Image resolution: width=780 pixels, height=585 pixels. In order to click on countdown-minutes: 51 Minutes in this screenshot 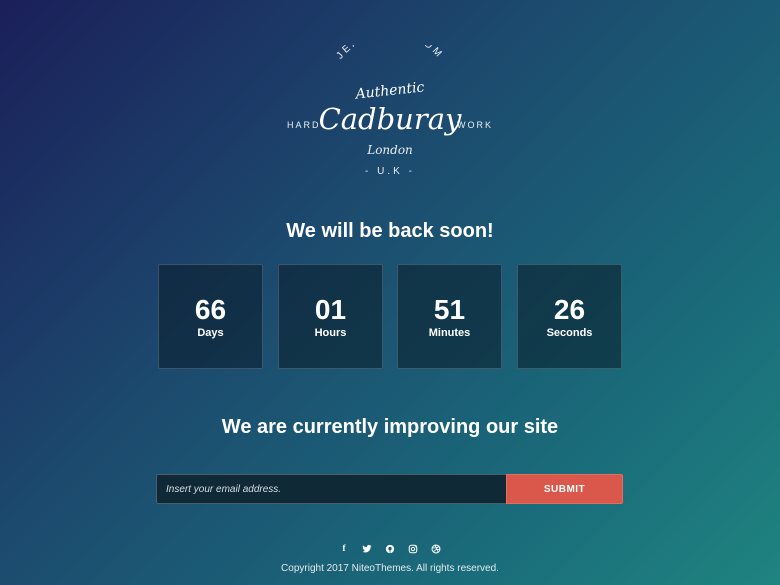, I will do `click(449, 316)`.